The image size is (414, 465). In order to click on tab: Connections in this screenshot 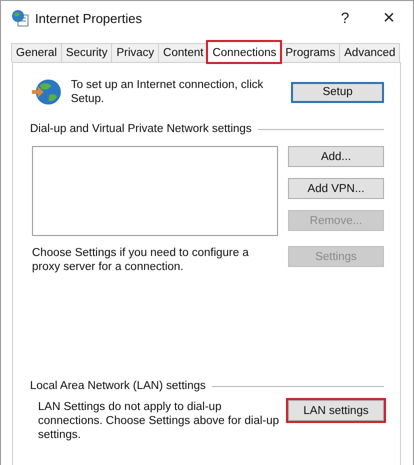, I will do `click(244, 52)`.